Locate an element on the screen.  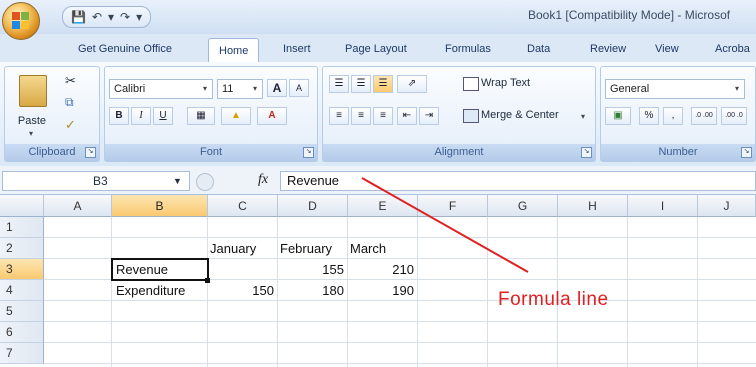
office-button is located at coordinates (21, 21).